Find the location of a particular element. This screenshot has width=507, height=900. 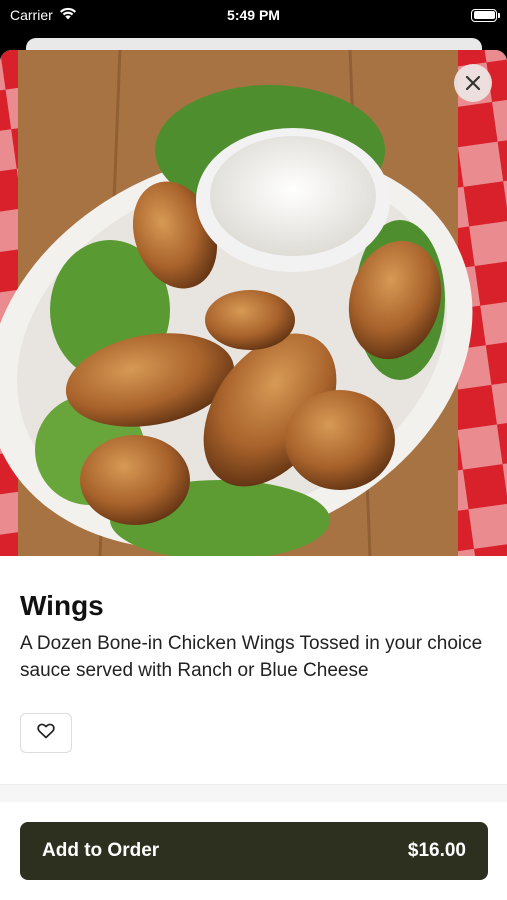

battery-icon is located at coordinates (485, 15).